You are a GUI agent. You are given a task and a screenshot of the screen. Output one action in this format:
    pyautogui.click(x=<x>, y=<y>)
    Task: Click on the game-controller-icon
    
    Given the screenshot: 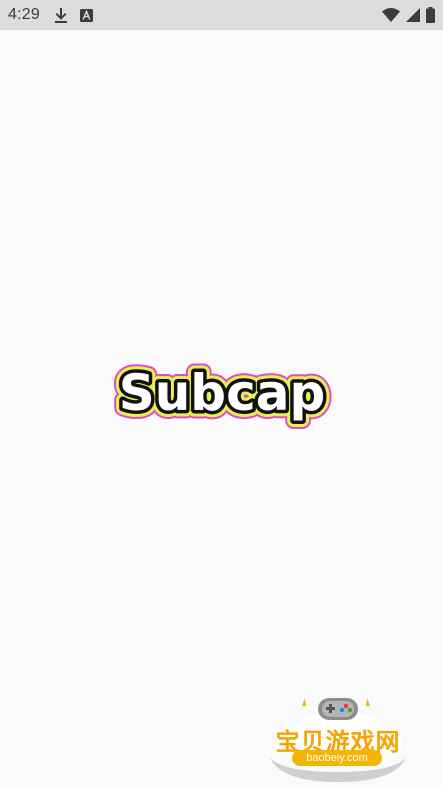 What is the action you would take?
    pyautogui.click(x=338, y=709)
    